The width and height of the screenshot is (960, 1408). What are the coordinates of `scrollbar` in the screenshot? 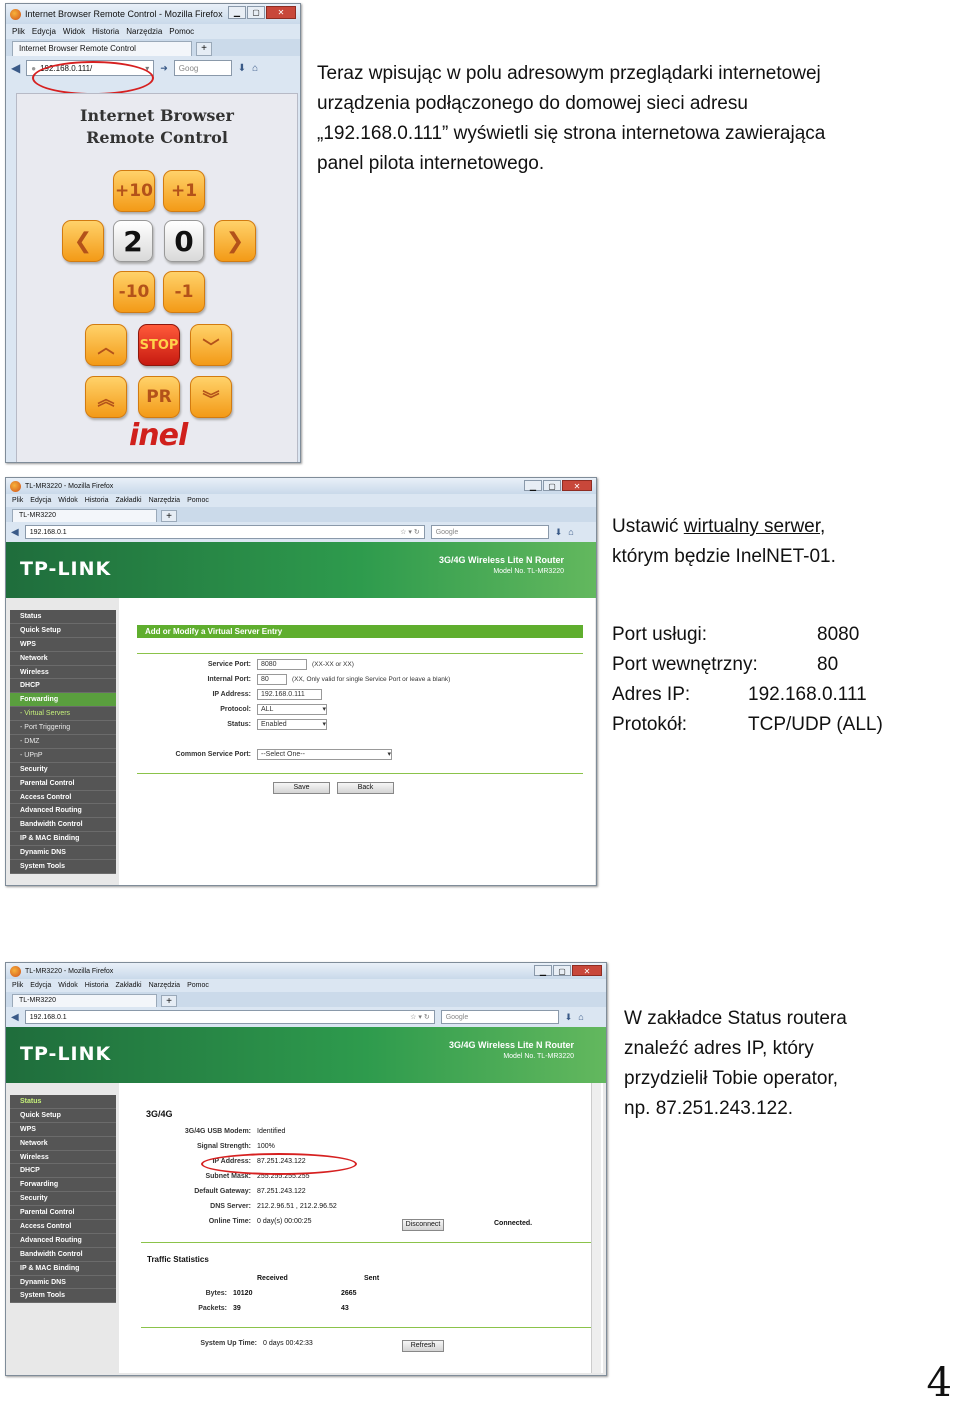 It's located at (596, 1228).